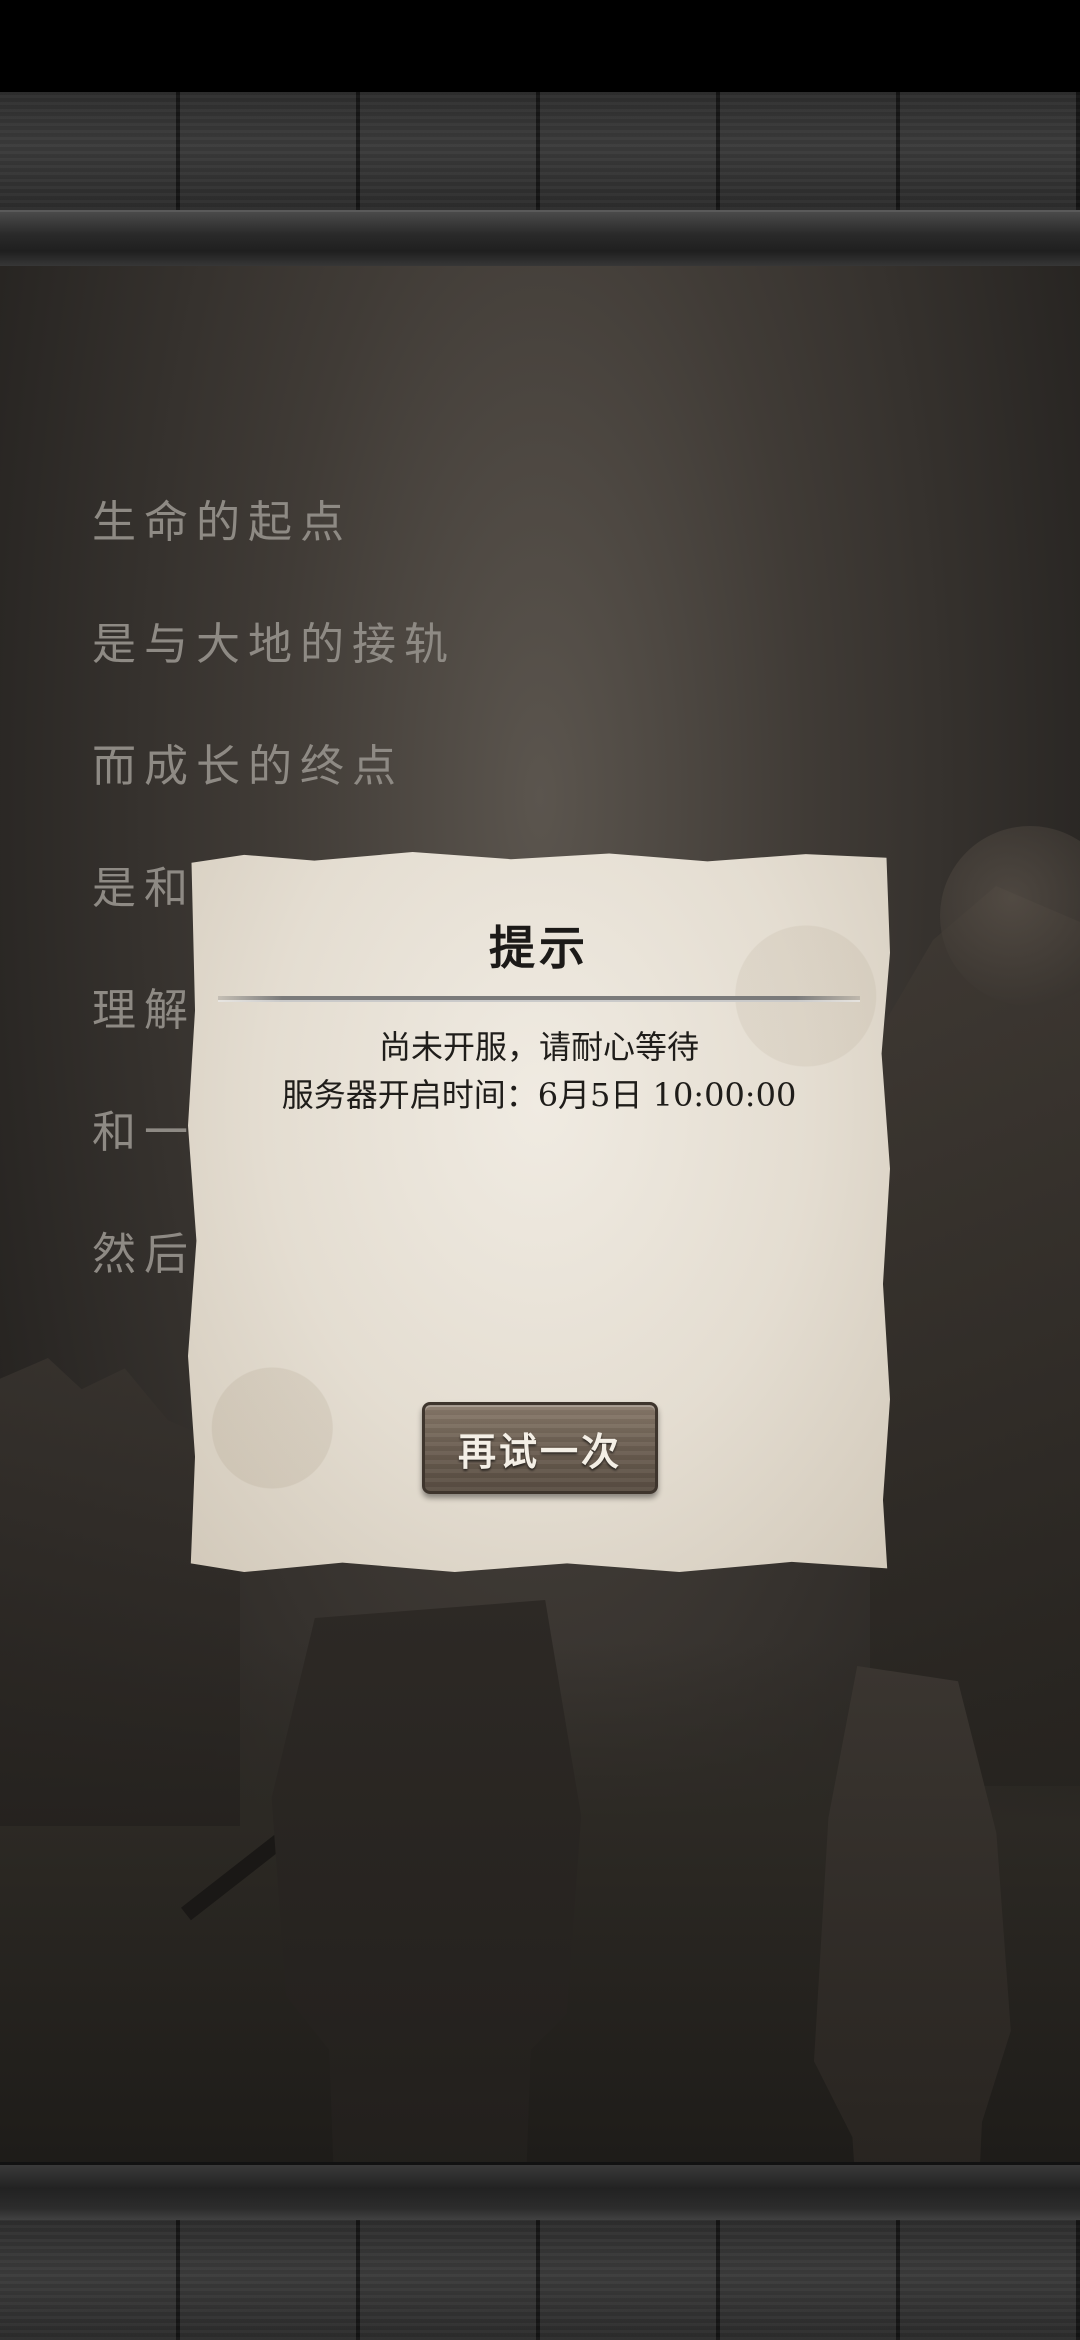 This screenshot has height=2340, width=1080. What do you see at coordinates (540, 46) in the screenshot?
I see `status-bar` at bounding box center [540, 46].